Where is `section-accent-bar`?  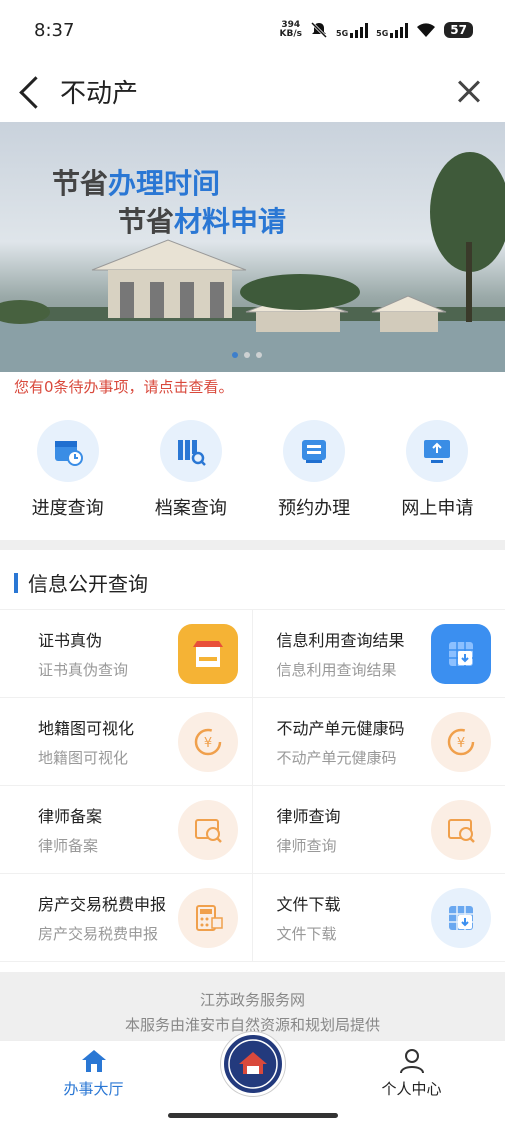 section-accent-bar is located at coordinates (16, 582).